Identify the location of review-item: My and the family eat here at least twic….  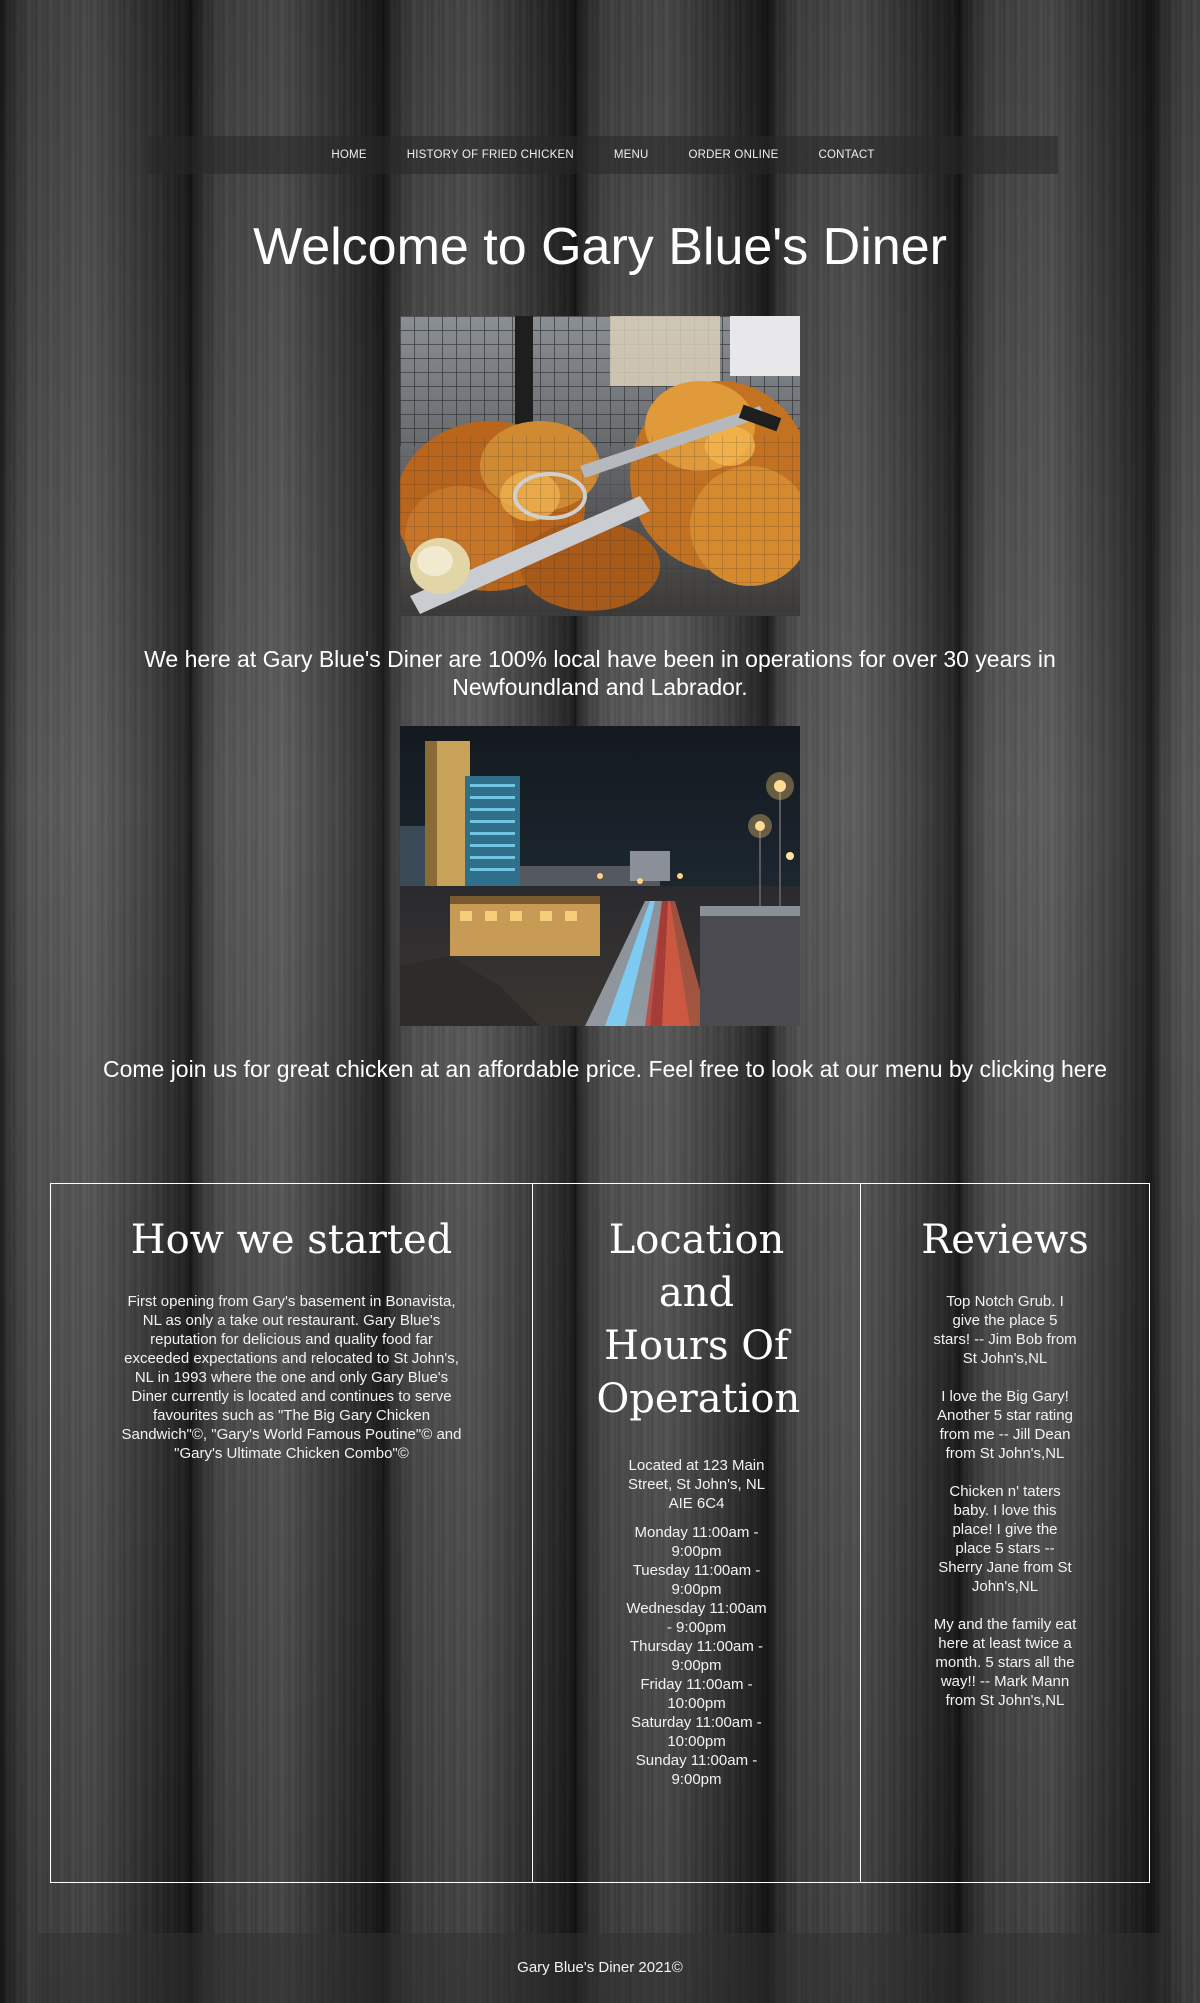
(1005, 1662).